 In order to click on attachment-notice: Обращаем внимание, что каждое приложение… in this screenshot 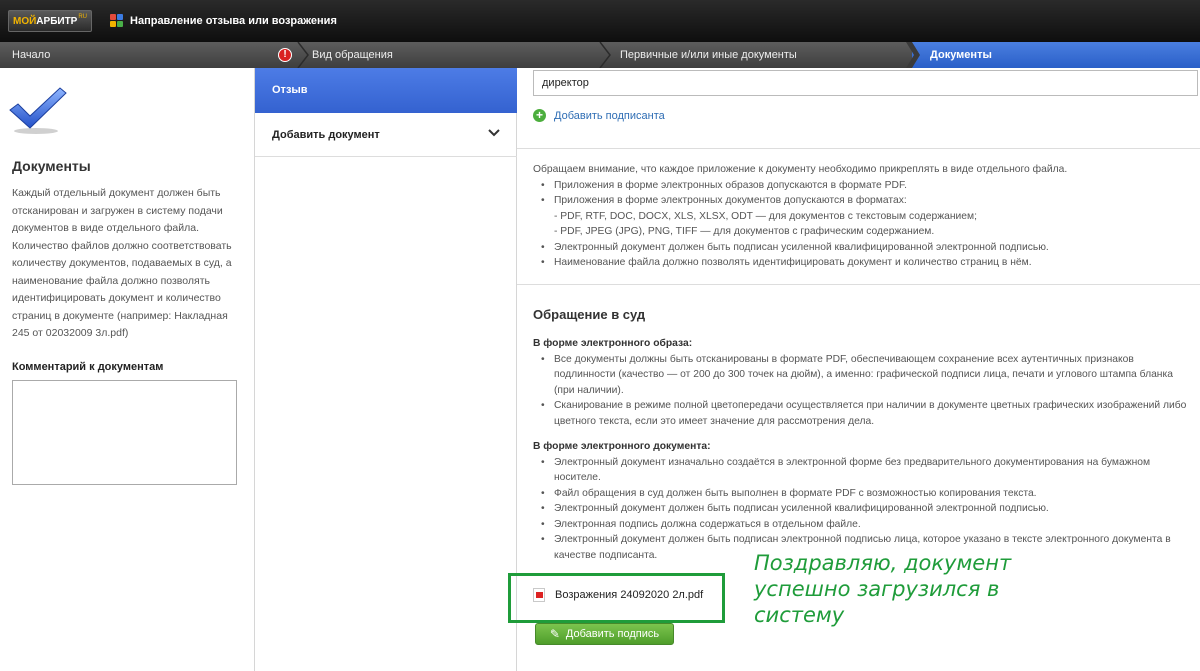, I will do `click(863, 216)`.